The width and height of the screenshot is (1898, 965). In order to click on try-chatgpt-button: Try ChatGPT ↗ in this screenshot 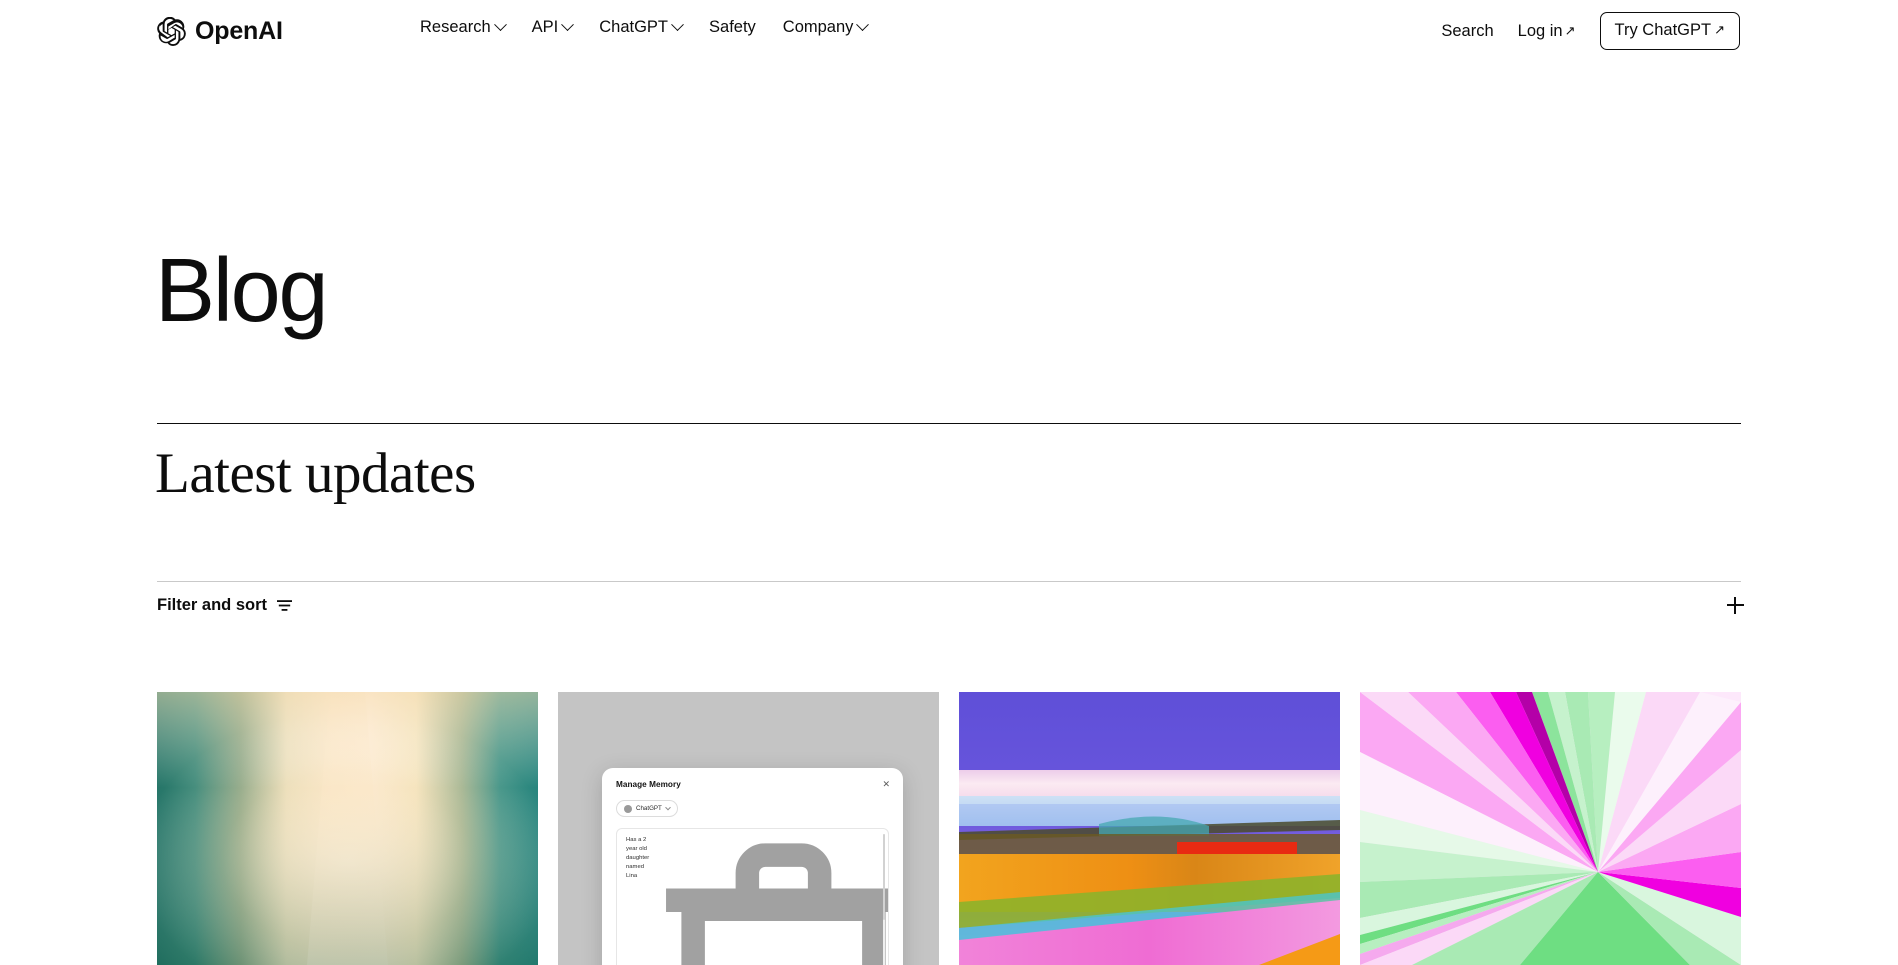, I will do `click(1669, 31)`.